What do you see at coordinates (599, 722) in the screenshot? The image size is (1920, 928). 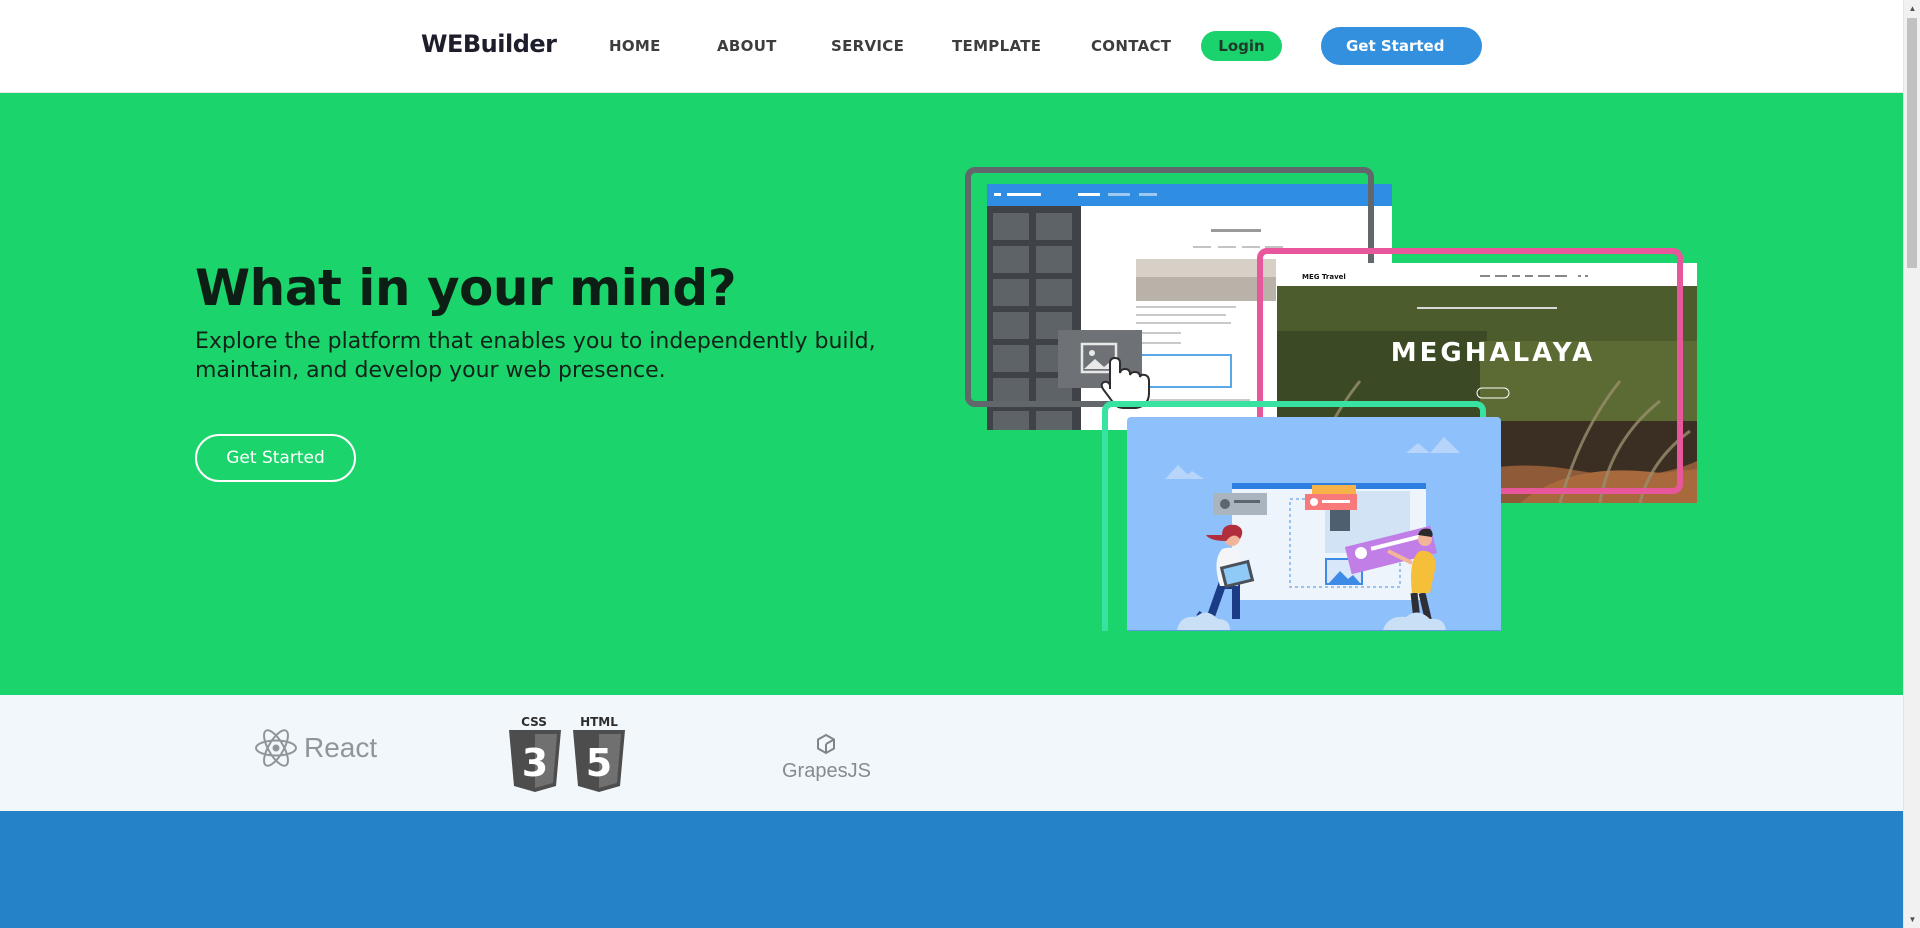 I see `html-badge-label: HTML` at bounding box center [599, 722].